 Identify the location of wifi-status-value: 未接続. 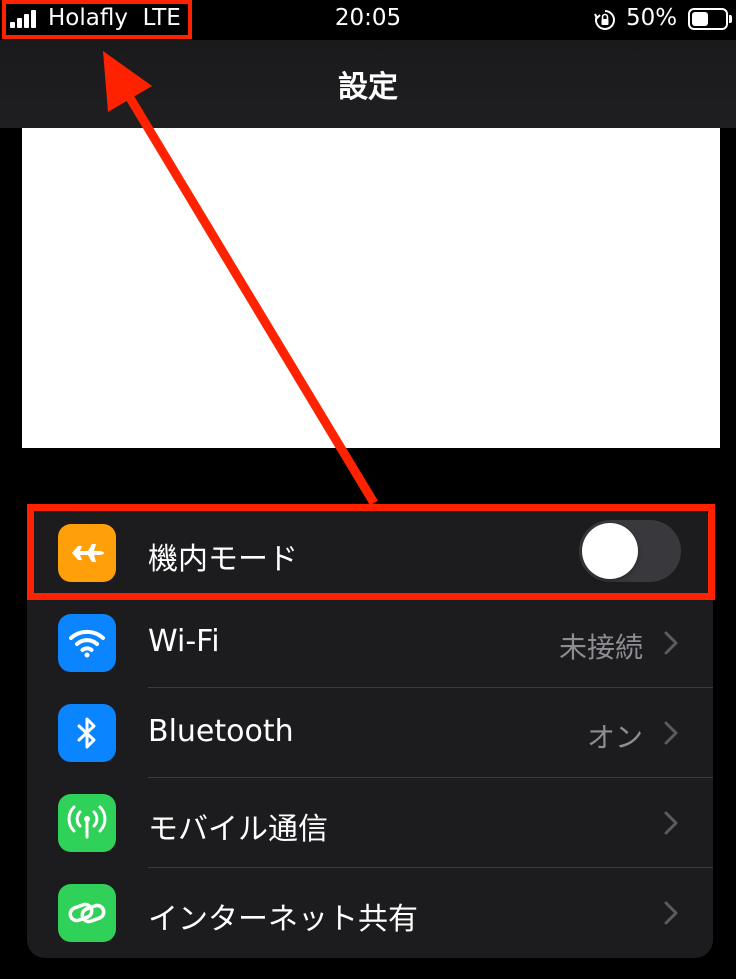
(600, 647).